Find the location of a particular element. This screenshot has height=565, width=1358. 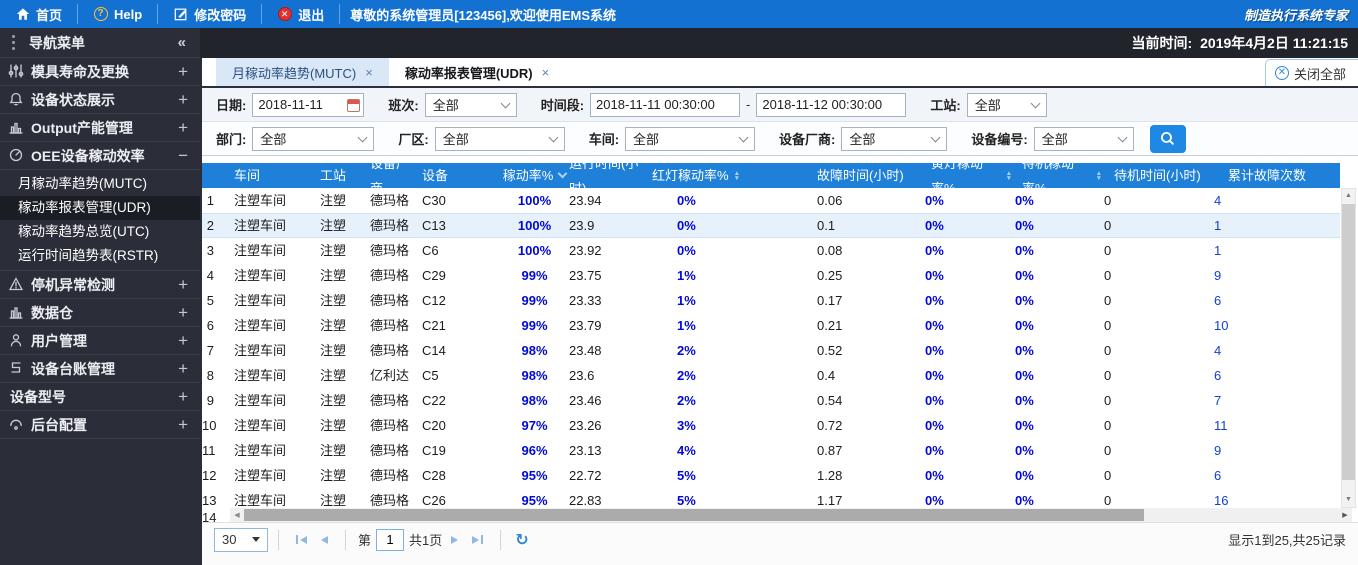

sort-icon: ▲ ▼ is located at coordinates (737, 176).